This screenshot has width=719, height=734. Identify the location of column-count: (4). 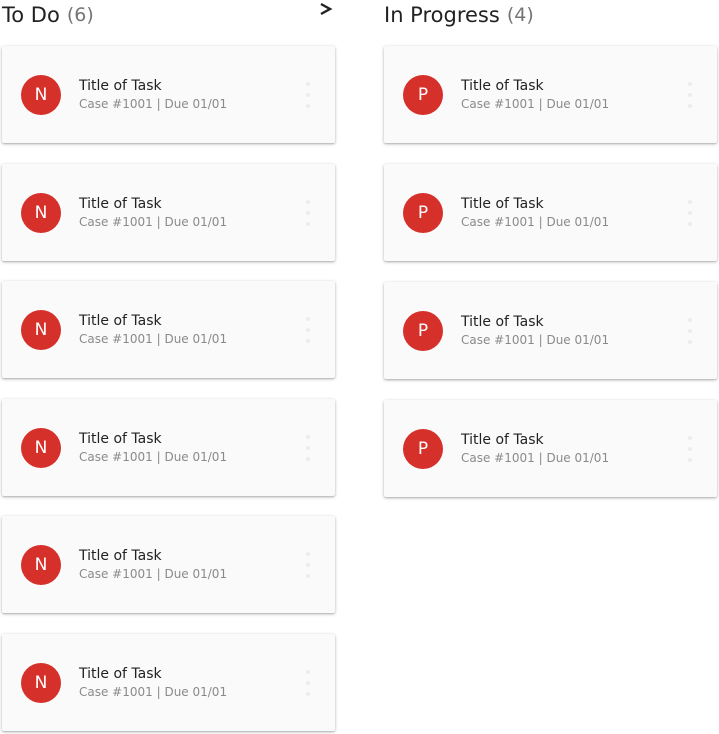
(520, 15).